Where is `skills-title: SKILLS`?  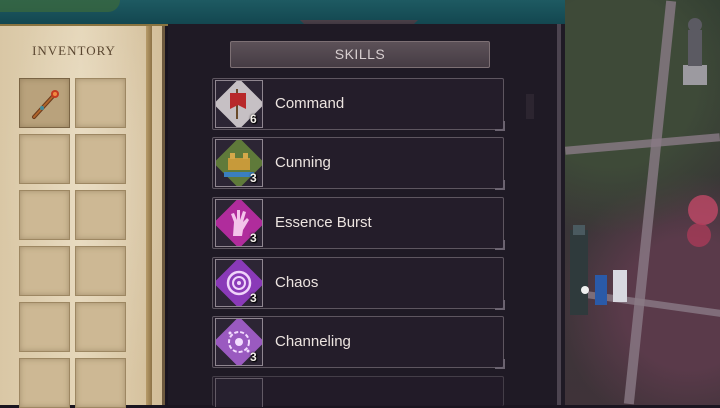
skills-title: SKILLS is located at coordinates (360, 54).